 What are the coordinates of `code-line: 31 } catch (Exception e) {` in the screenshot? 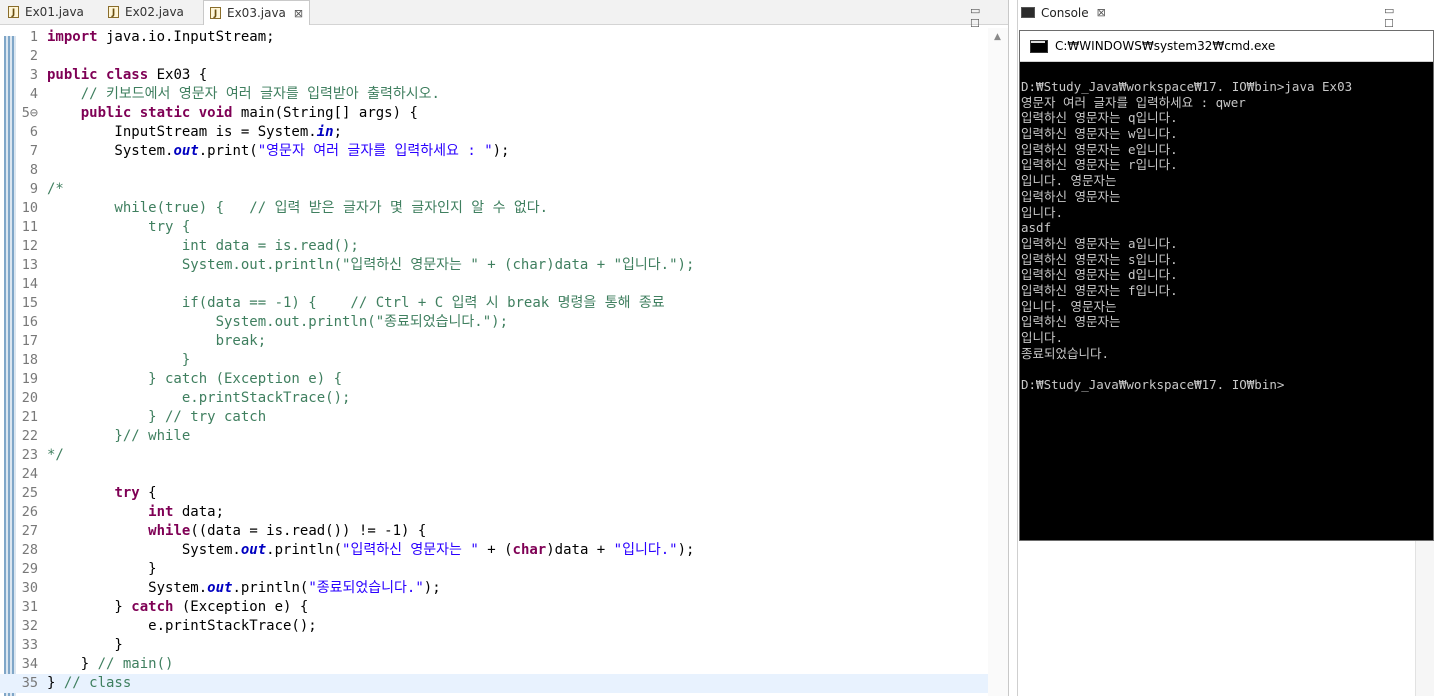 It's located at (494, 607).